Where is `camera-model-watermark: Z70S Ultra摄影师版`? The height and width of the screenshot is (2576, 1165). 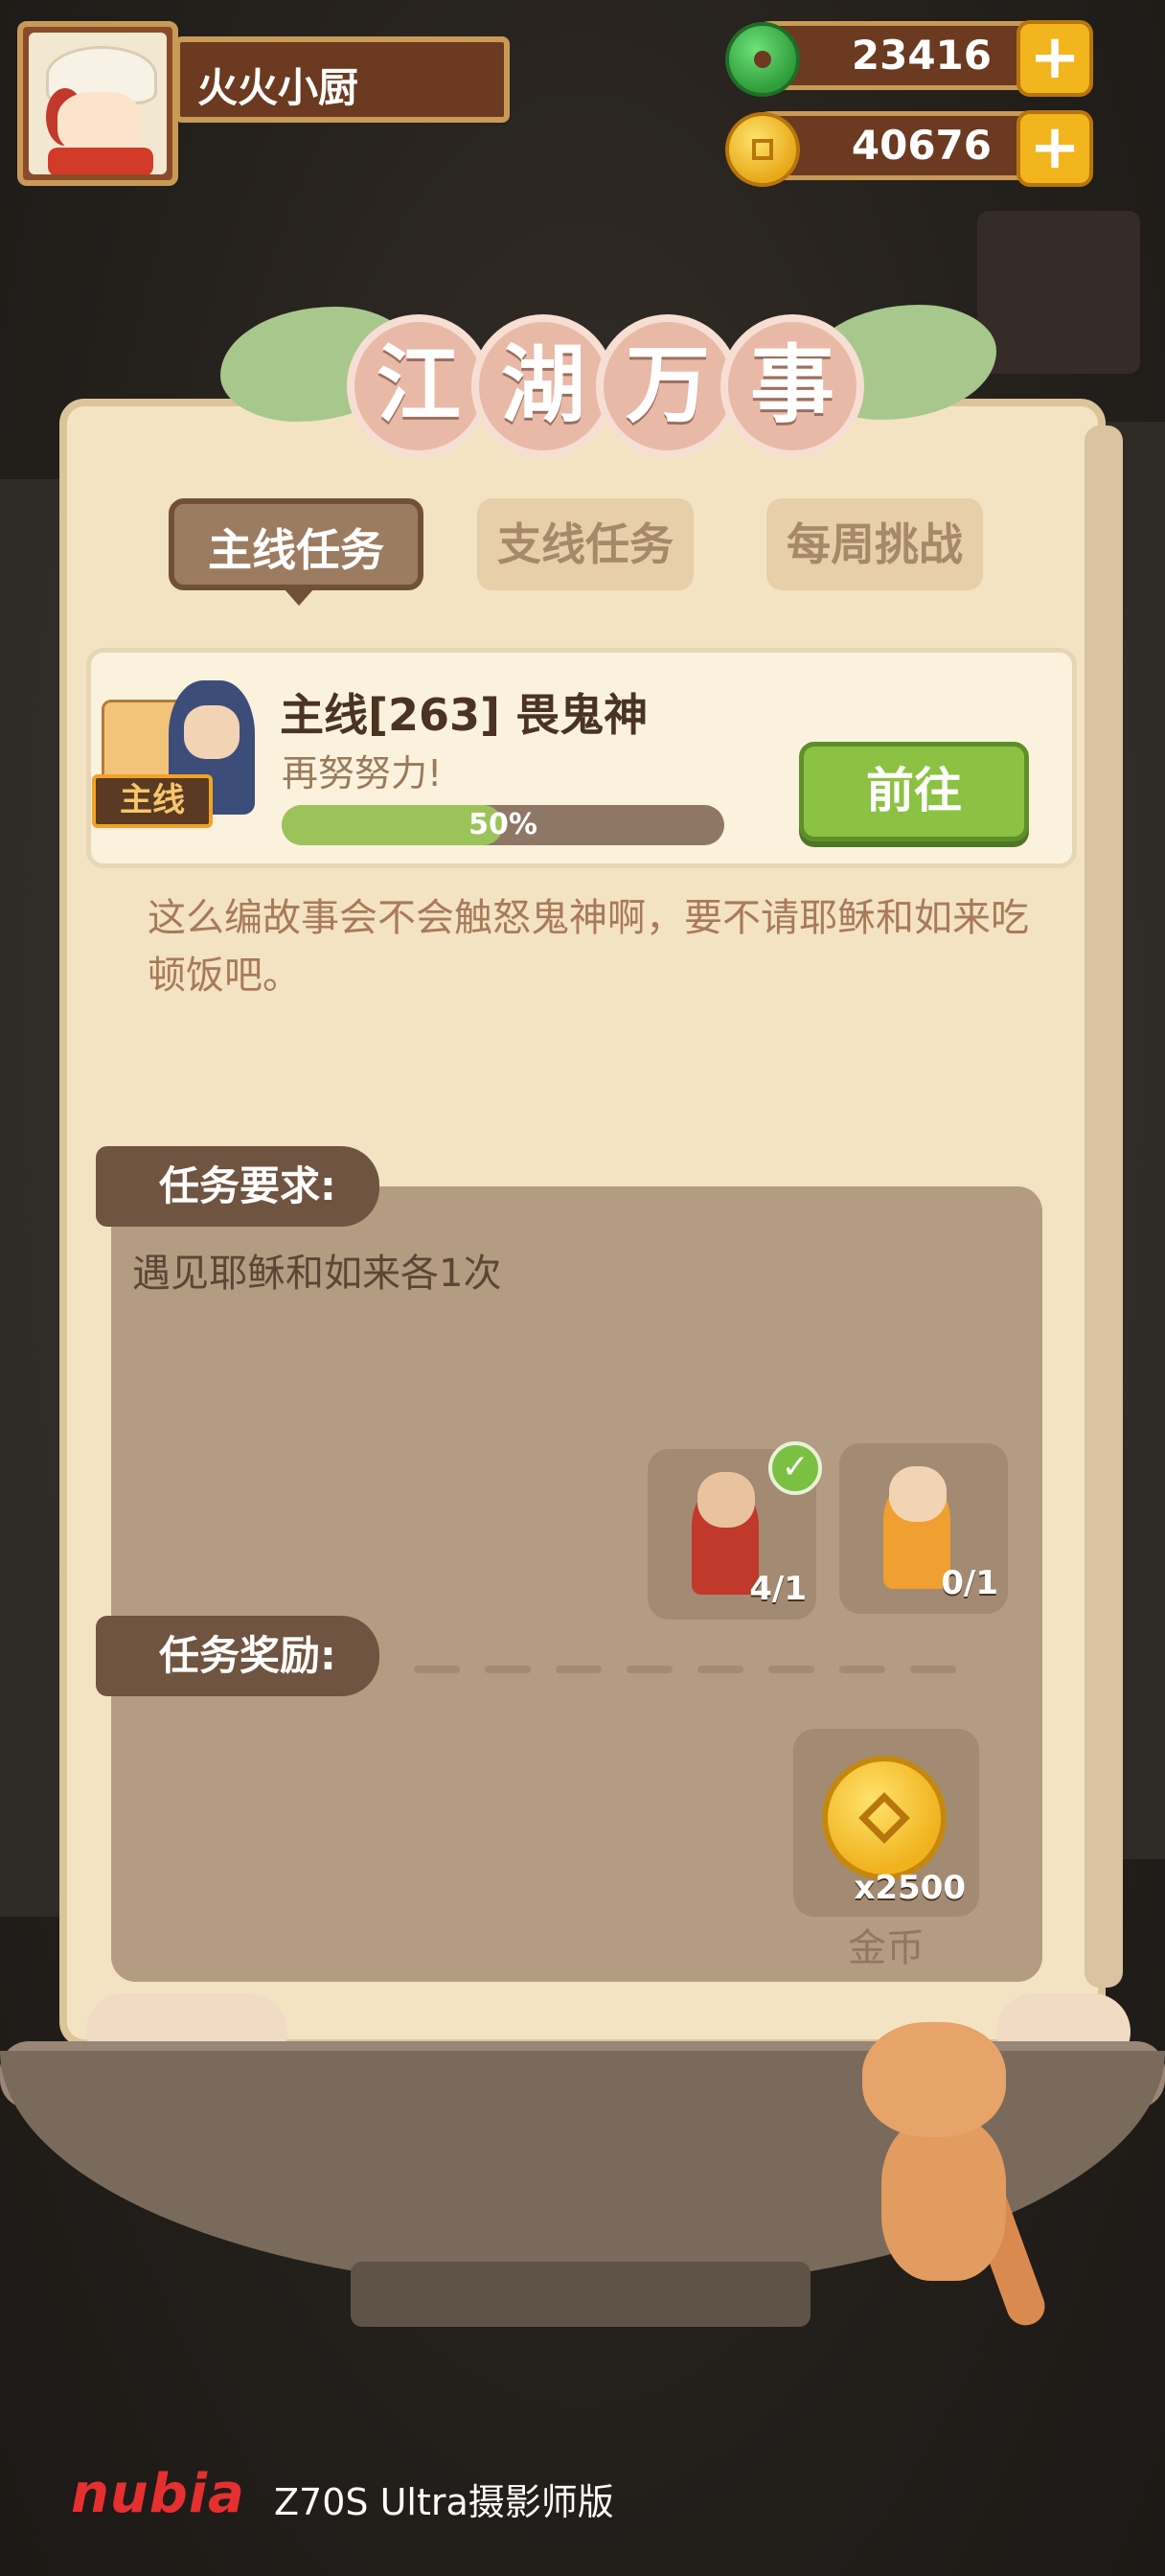
camera-model-watermark: Z70S Ultra摄影师版 is located at coordinates (444, 2502).